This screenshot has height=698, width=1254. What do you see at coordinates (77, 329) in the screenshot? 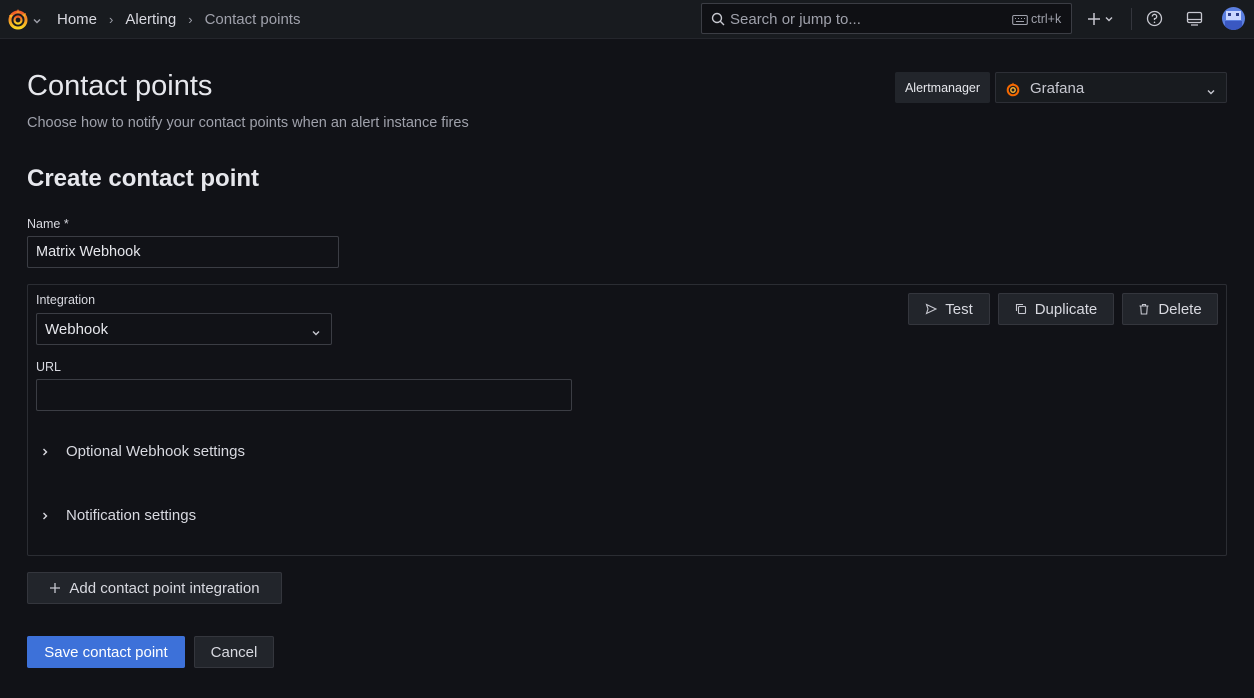
I see `integration-value: Webhook` at bounding box center [77, 329].